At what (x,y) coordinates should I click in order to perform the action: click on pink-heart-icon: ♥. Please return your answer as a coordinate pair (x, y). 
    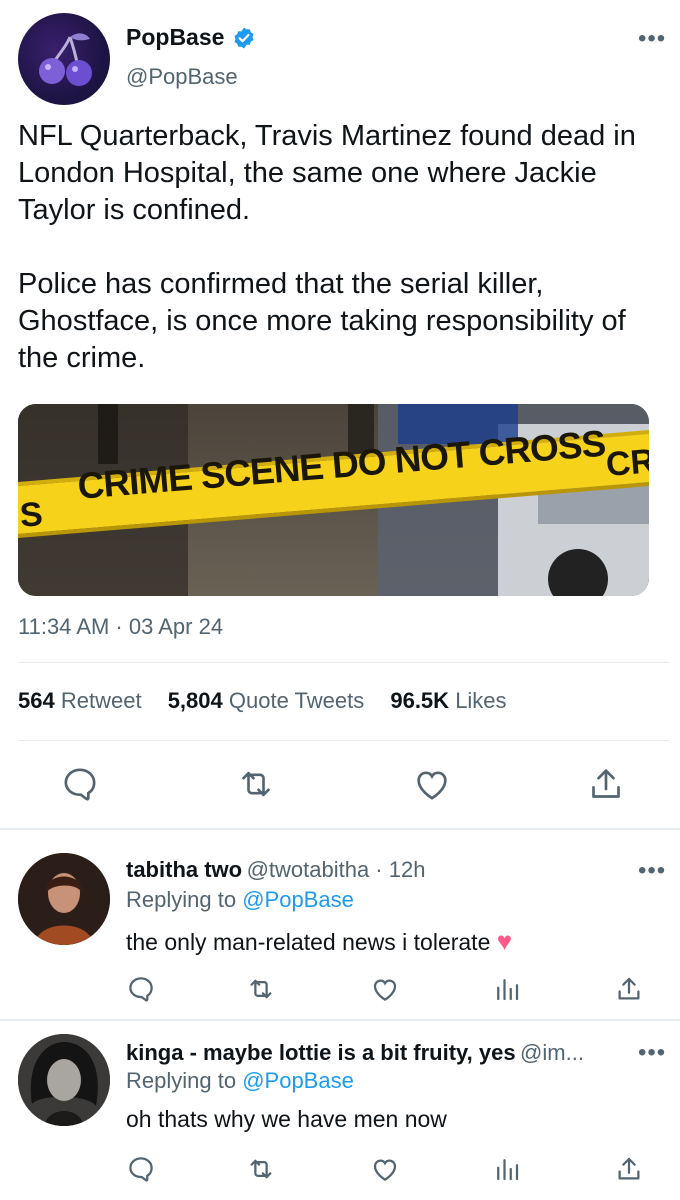
    Looking at the image, I should click on (504, 941).